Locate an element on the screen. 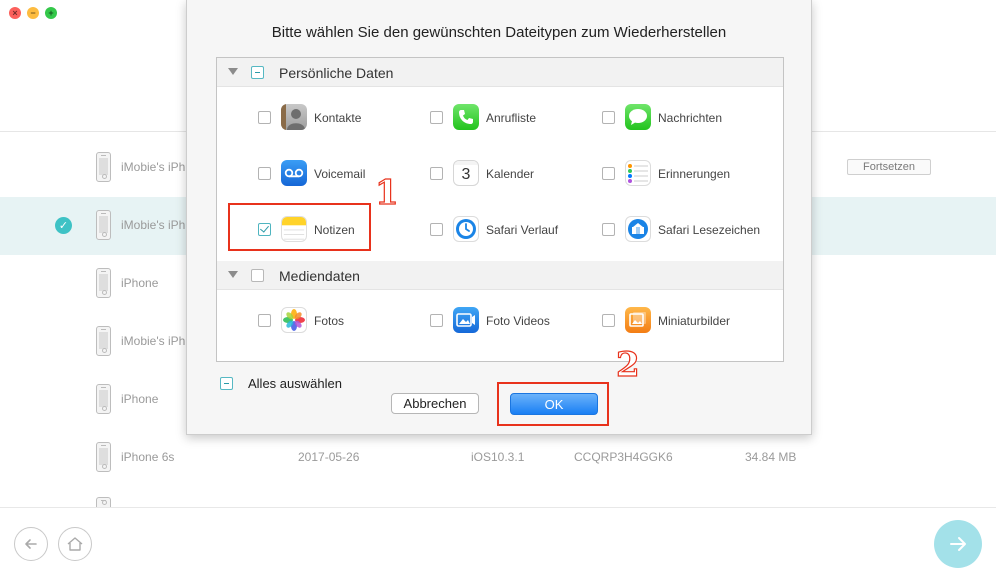 The height and width of the screenshot is (577, 996). select-all-label: Alles auswählen is located at coordinates (295, 383).